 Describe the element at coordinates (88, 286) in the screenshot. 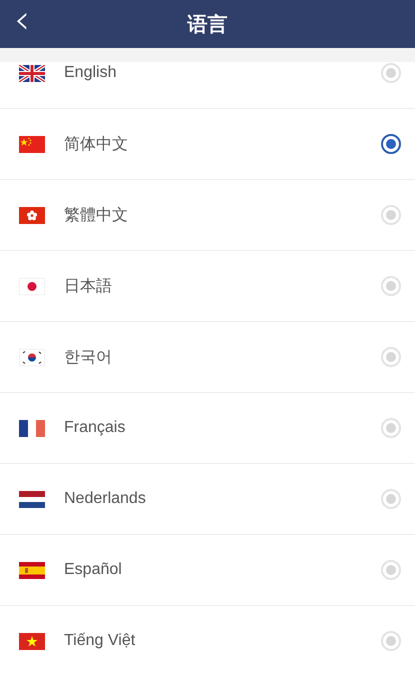

I see `language-name: 日本語` at that location.